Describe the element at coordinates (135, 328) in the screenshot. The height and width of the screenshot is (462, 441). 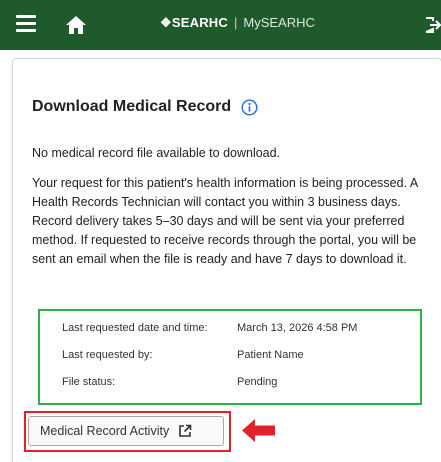
I see `status-label: Last requested date and time:` at that location.